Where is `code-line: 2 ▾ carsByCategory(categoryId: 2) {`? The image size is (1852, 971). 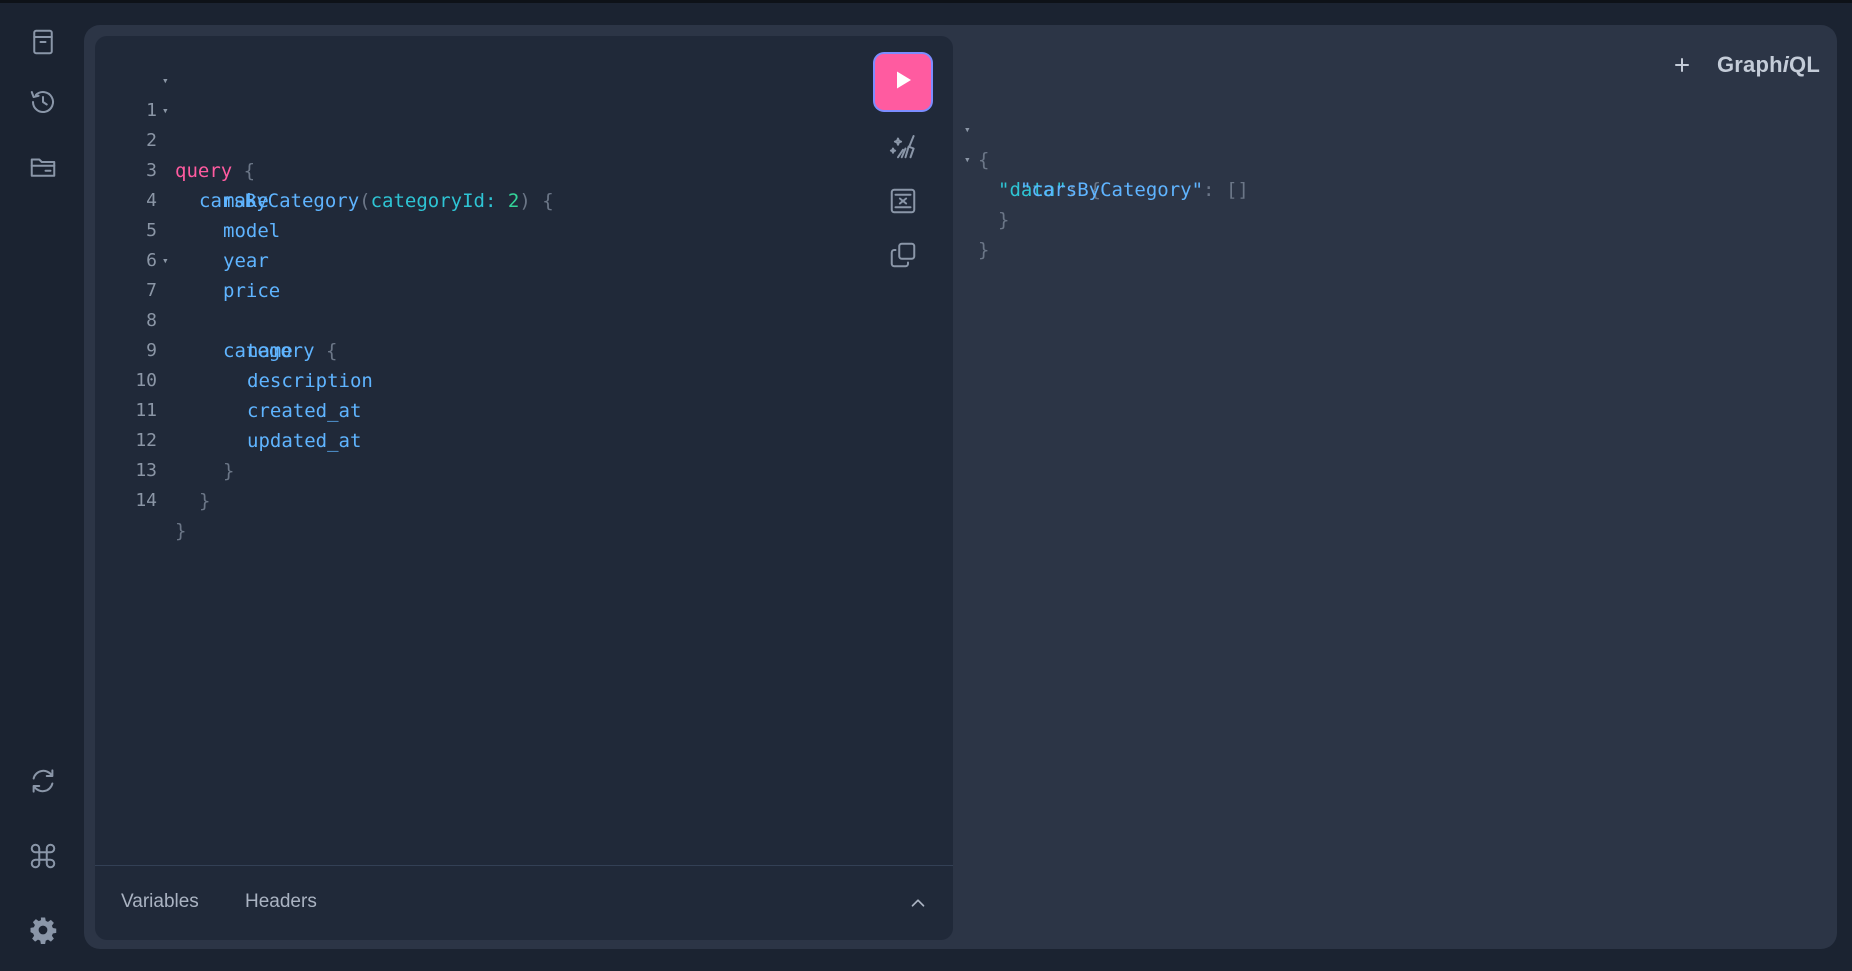
code-line: 2 ▾ carsByCategory(categoryId: 2) { is located at coordinates (475, 154).